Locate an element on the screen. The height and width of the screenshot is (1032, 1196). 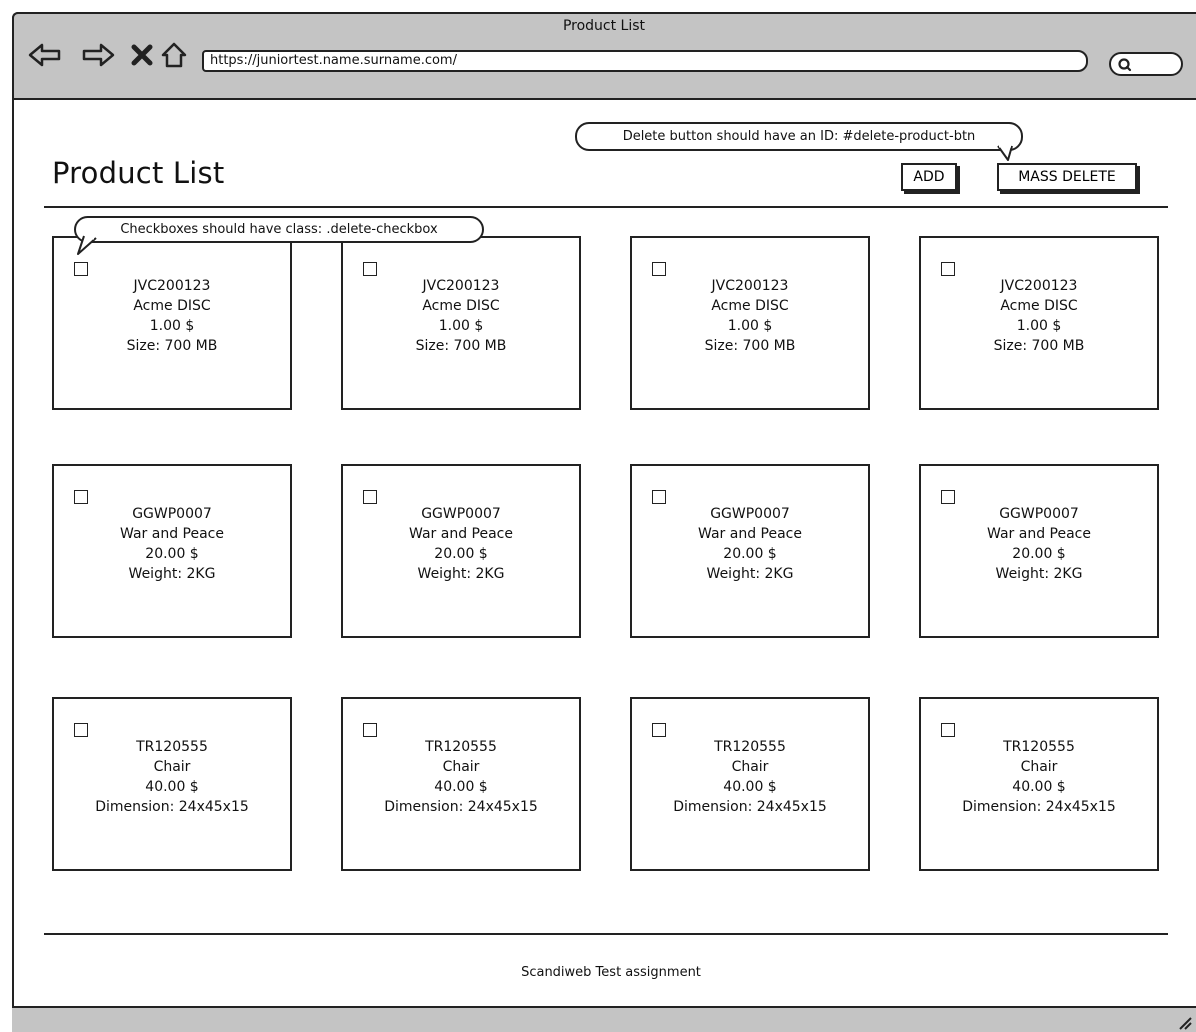
resize-grip-icon is located at coordinates (1184, 1022).